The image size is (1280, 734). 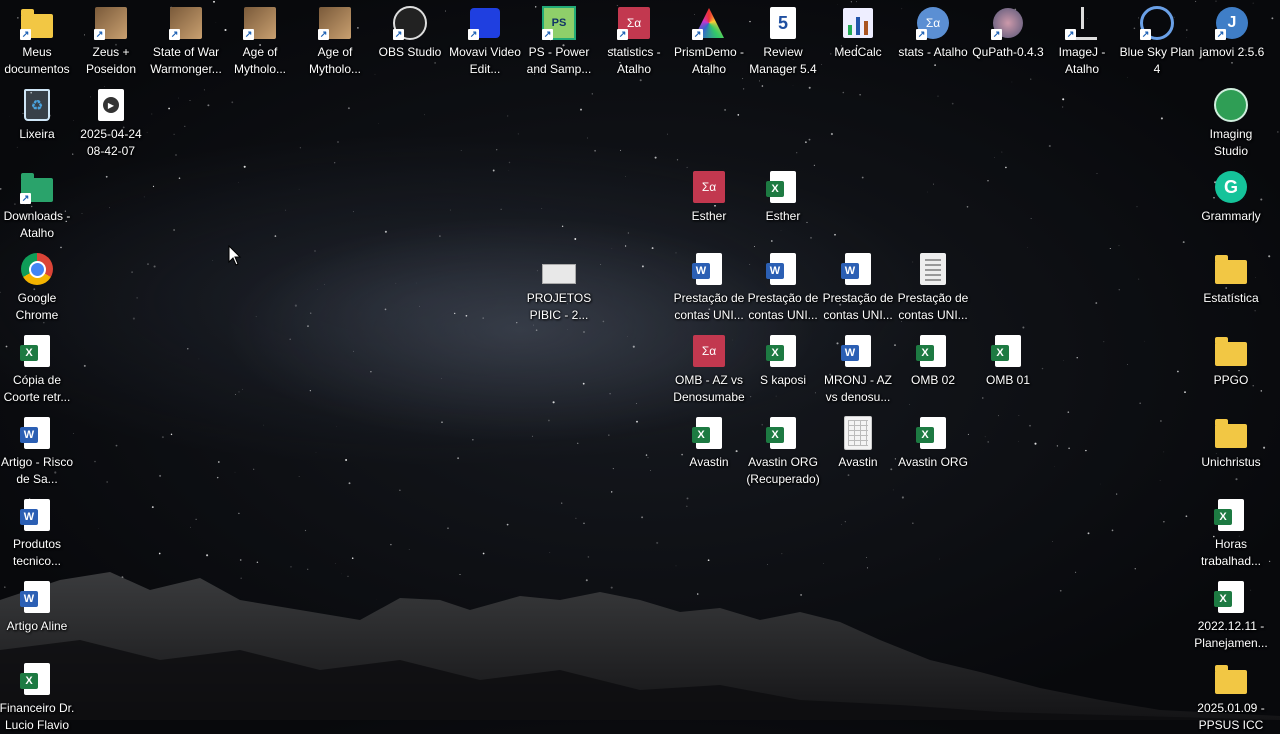 What do you see at coordinates (111, 105) in the screenshot?
I see `video-file-icon: ▶` at bounding box center [111, 105].